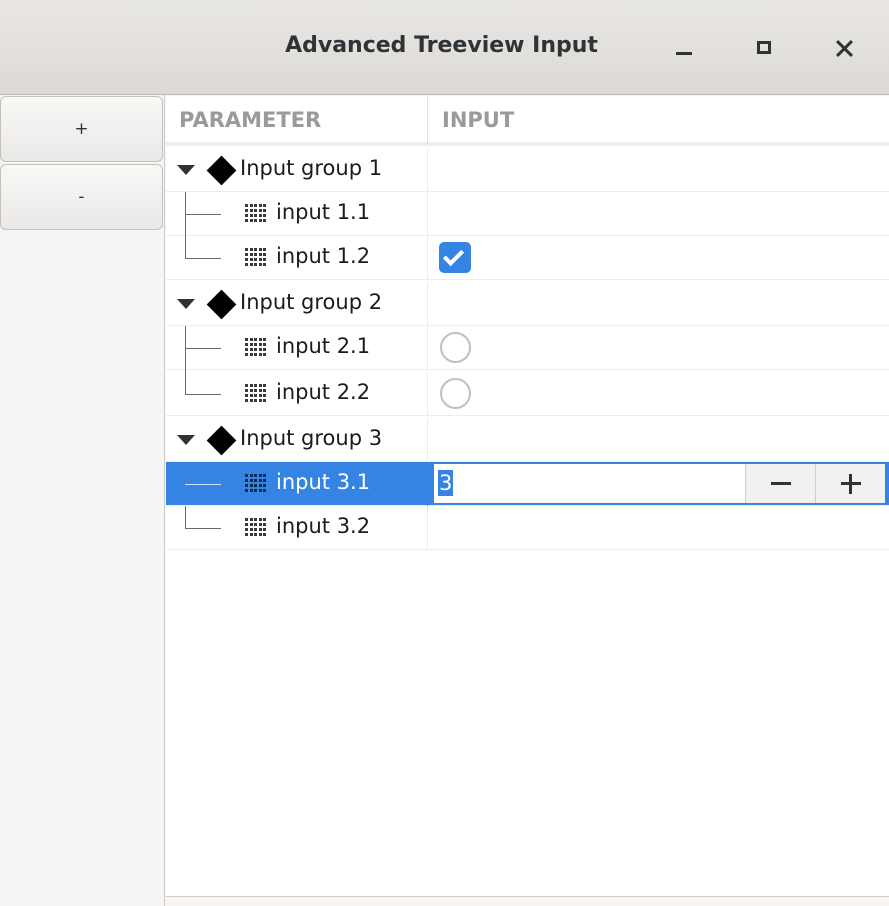 The height and width of the screenshot is (906, 889). I want to click on tree-row-input-1-2: input 1.2, so click(527, 258).